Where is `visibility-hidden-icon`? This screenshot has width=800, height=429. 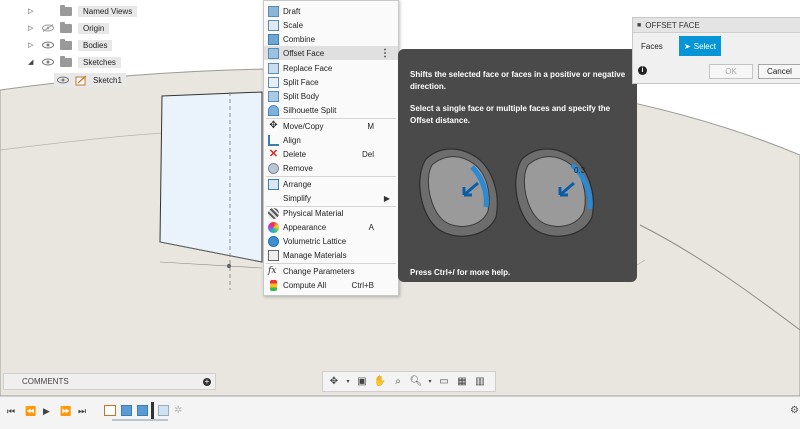
visibility-hidden-icon is located at coordinates (48, 28).